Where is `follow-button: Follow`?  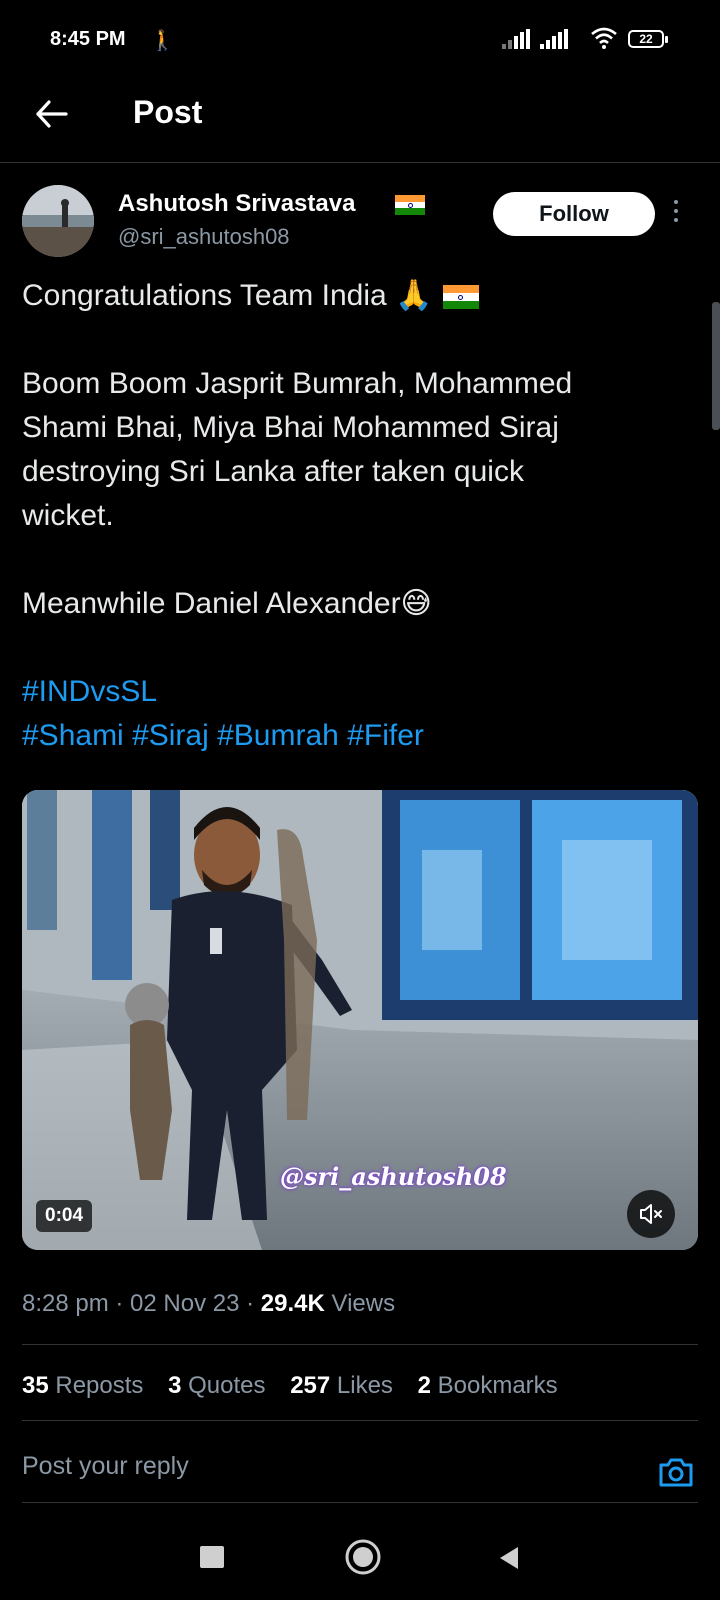 follow-button: Follow is located at coordinates (574, 214).